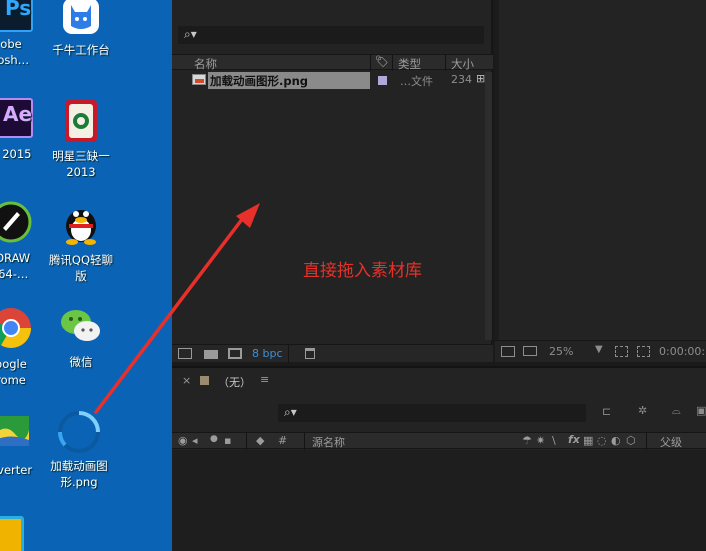 Image resolution: width=706 pixels, height=551 pixels. Describe the element at coordinates (439, 441) in the screenshot. I see `timeline-column-header: ◉ ◂ ● ▪ ◆ # 源名称 ☂ ✷ \ fx ▦ ◌ ◐ ⬡ 父级` at that location.